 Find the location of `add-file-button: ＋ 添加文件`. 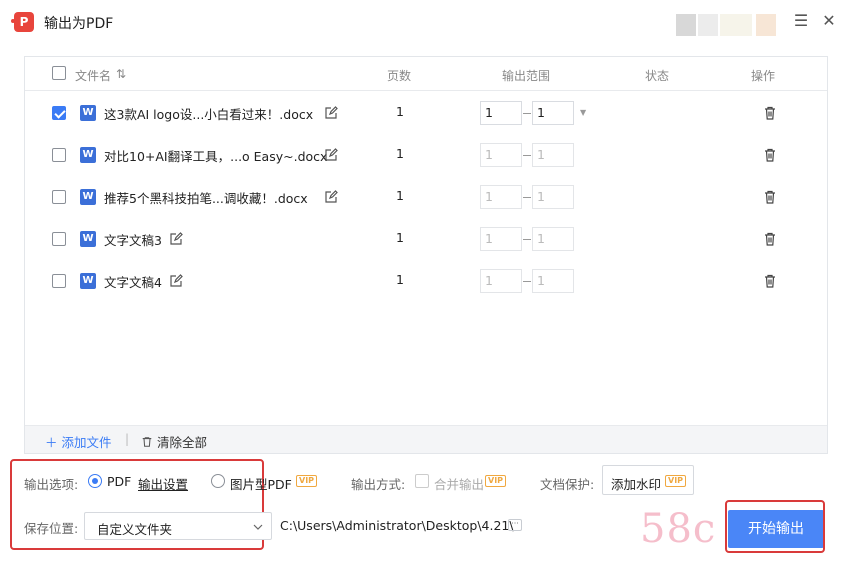

add-file-button: ＋ 添加文件 is located at coordinates (78, 441).